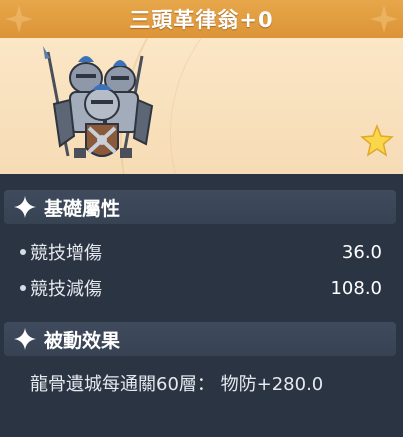  Describe the element at coordinates (98, 102) in the screenshot. I see `knight-squad-icon` at that location.